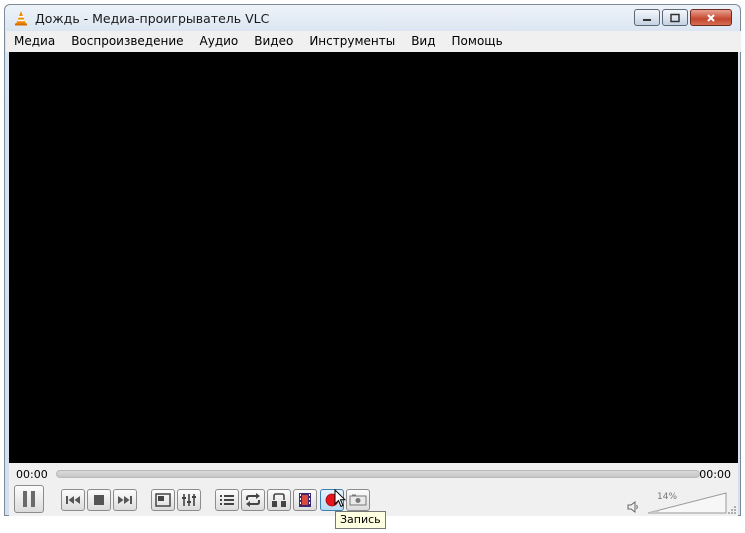  Describe the element at coordinates (273, 41) in the screenshot. I see `menu-video: Видео` at that location.